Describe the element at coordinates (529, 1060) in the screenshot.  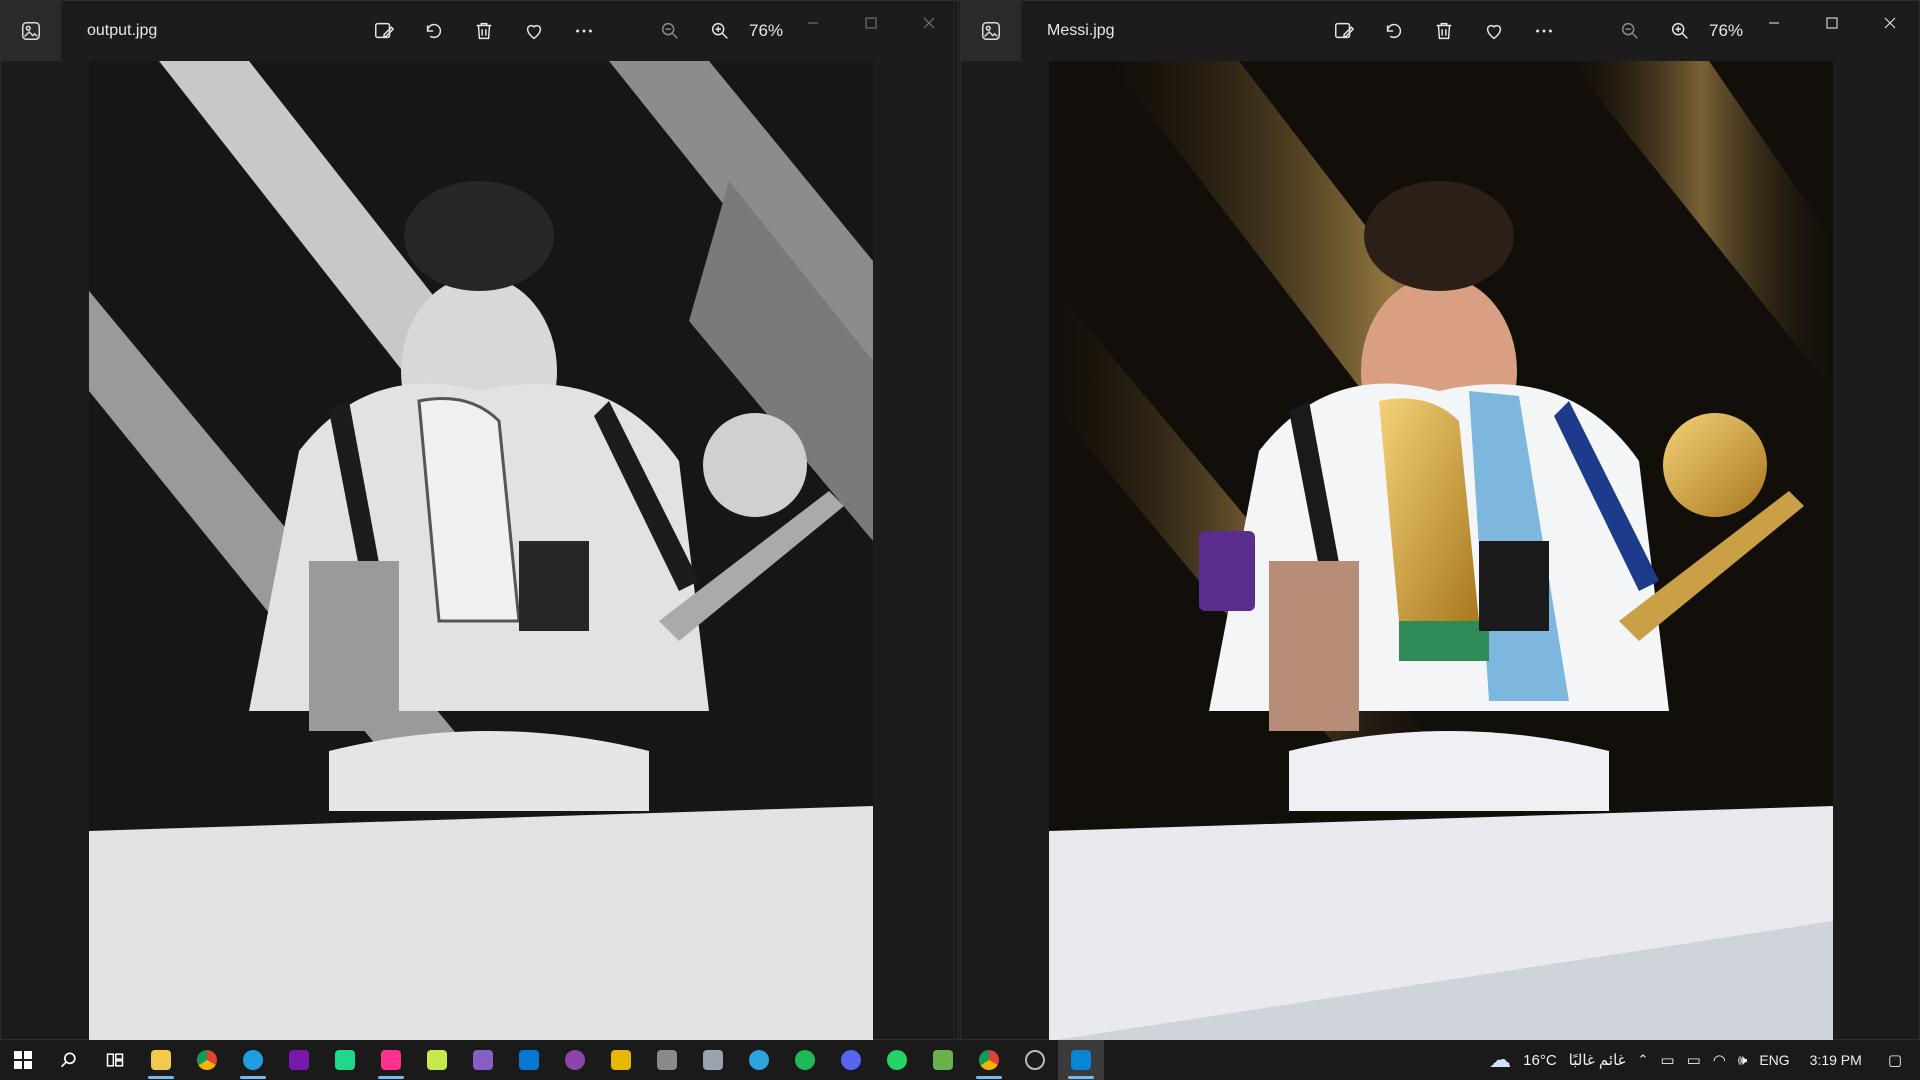
I see `vscode-icon` at that location.